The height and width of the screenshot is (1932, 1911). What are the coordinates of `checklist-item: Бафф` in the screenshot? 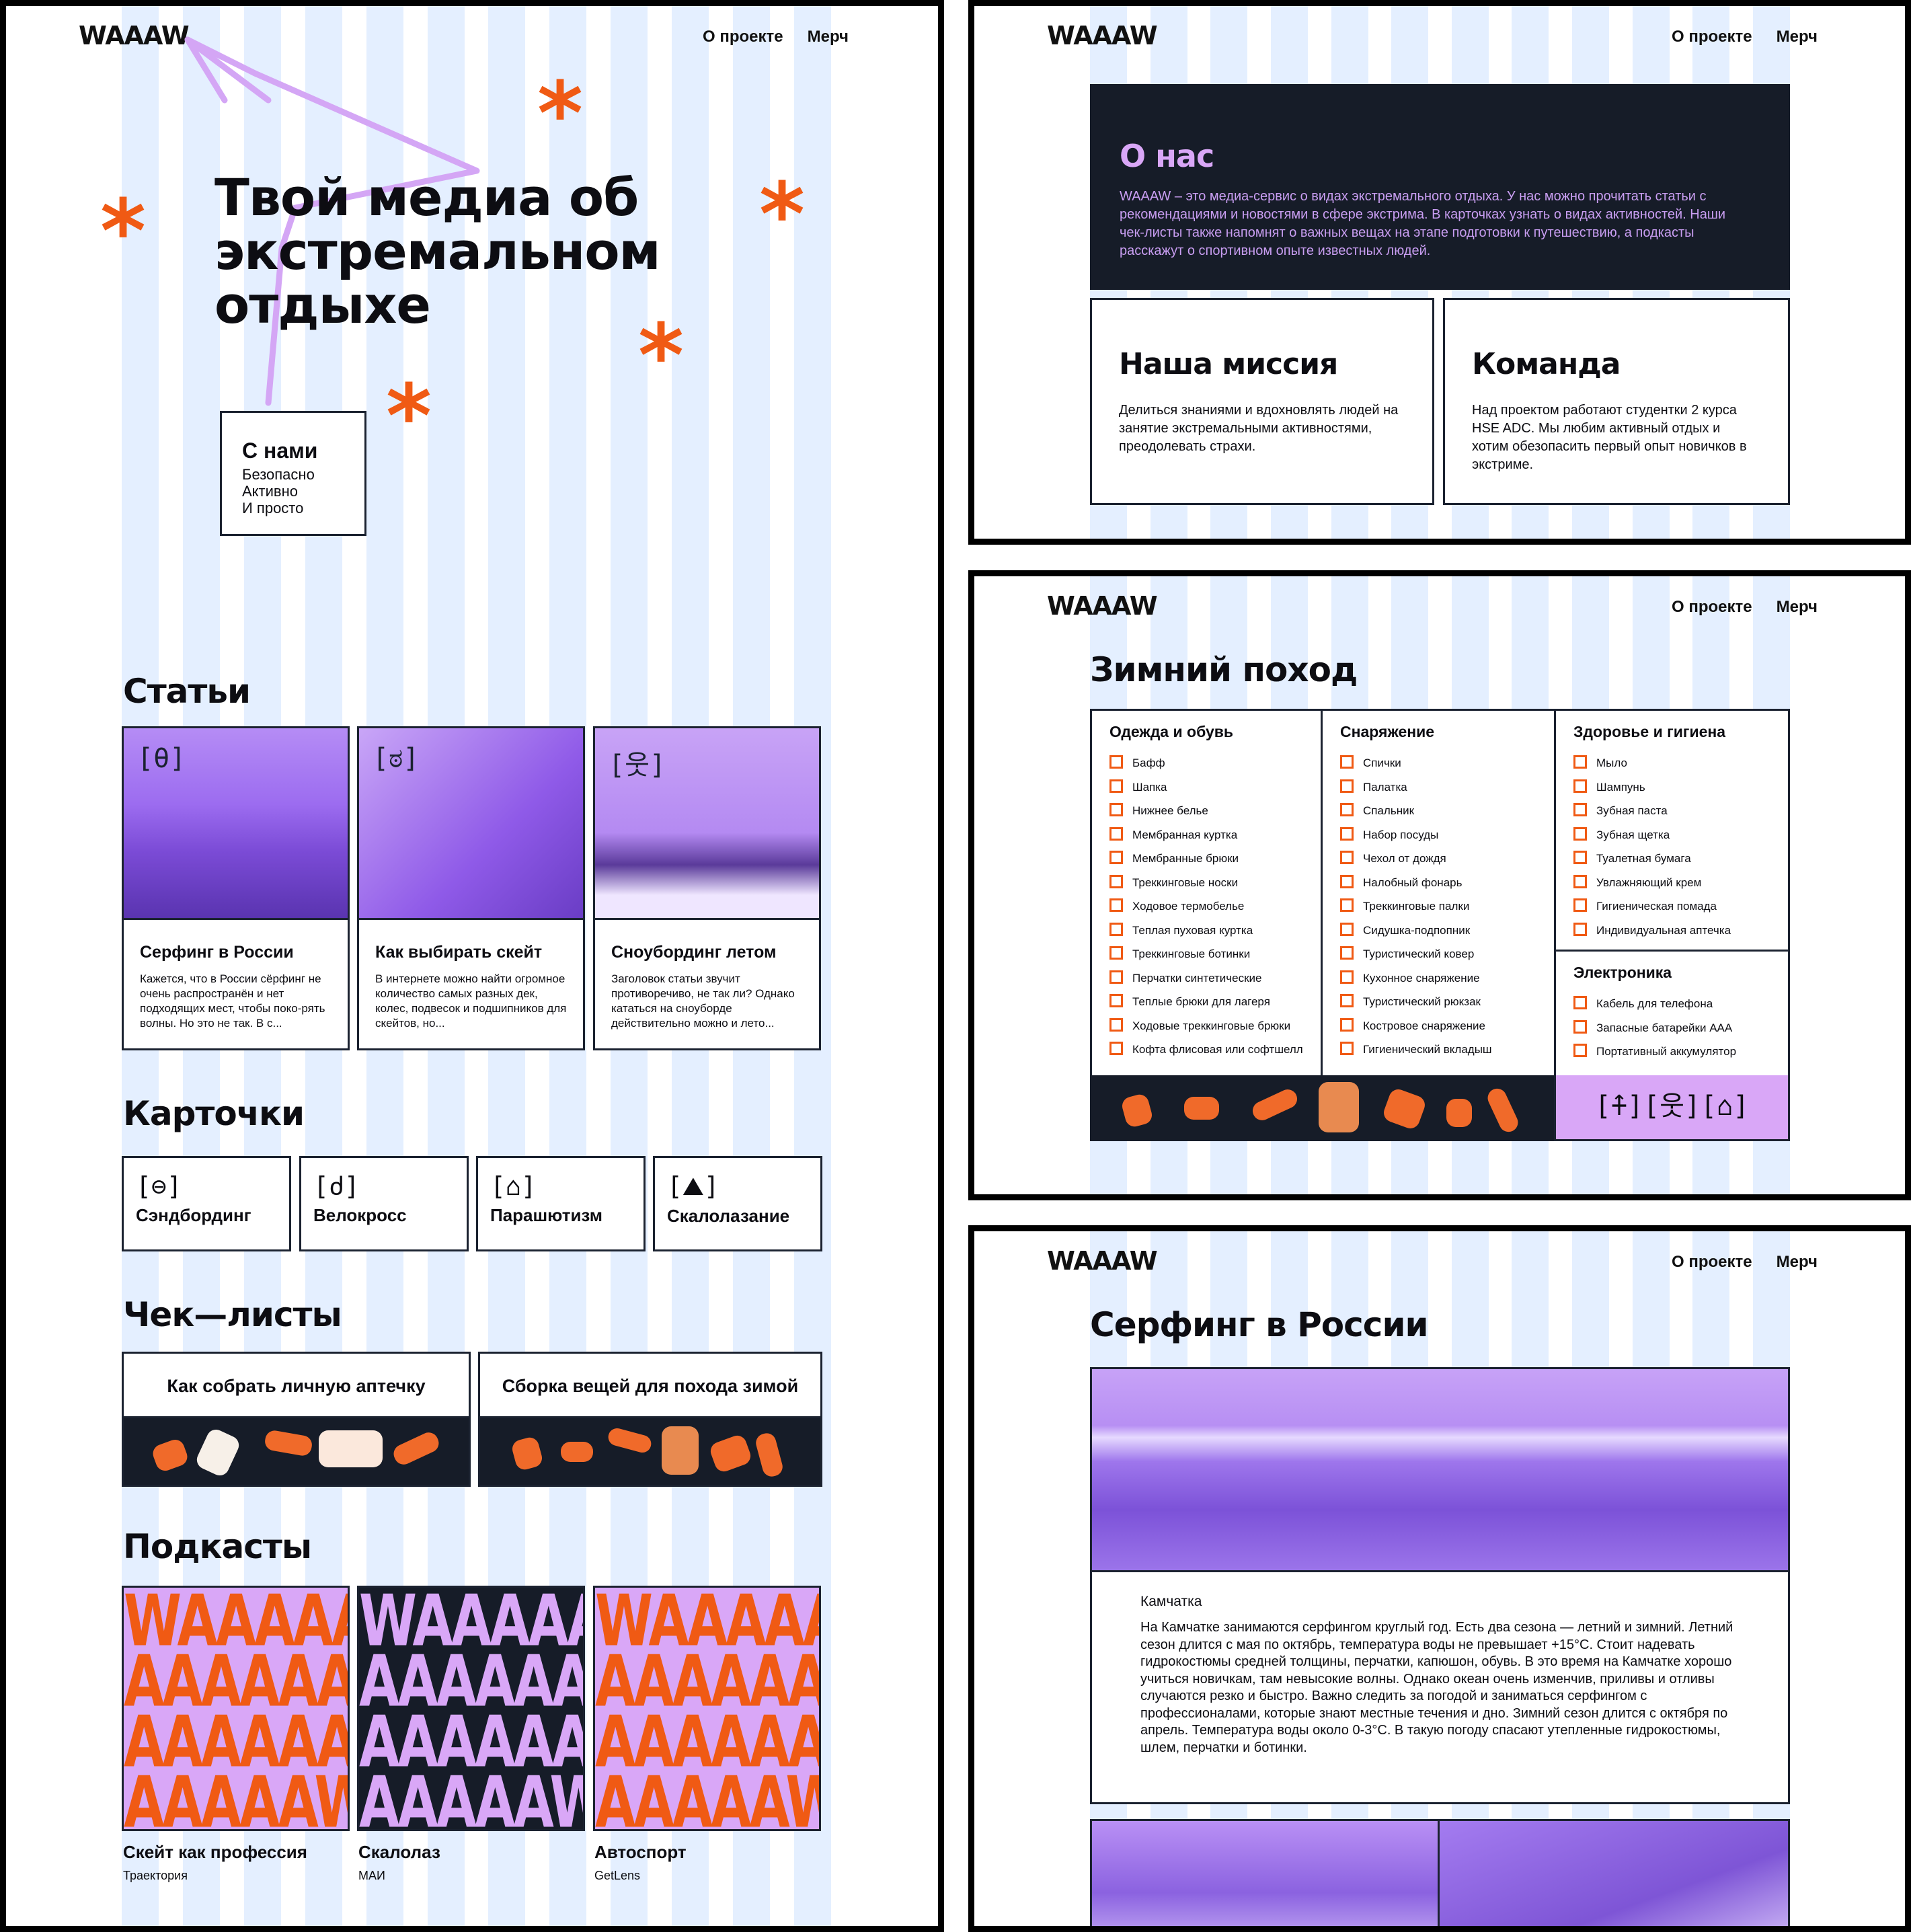 It's located at (1206, 763).